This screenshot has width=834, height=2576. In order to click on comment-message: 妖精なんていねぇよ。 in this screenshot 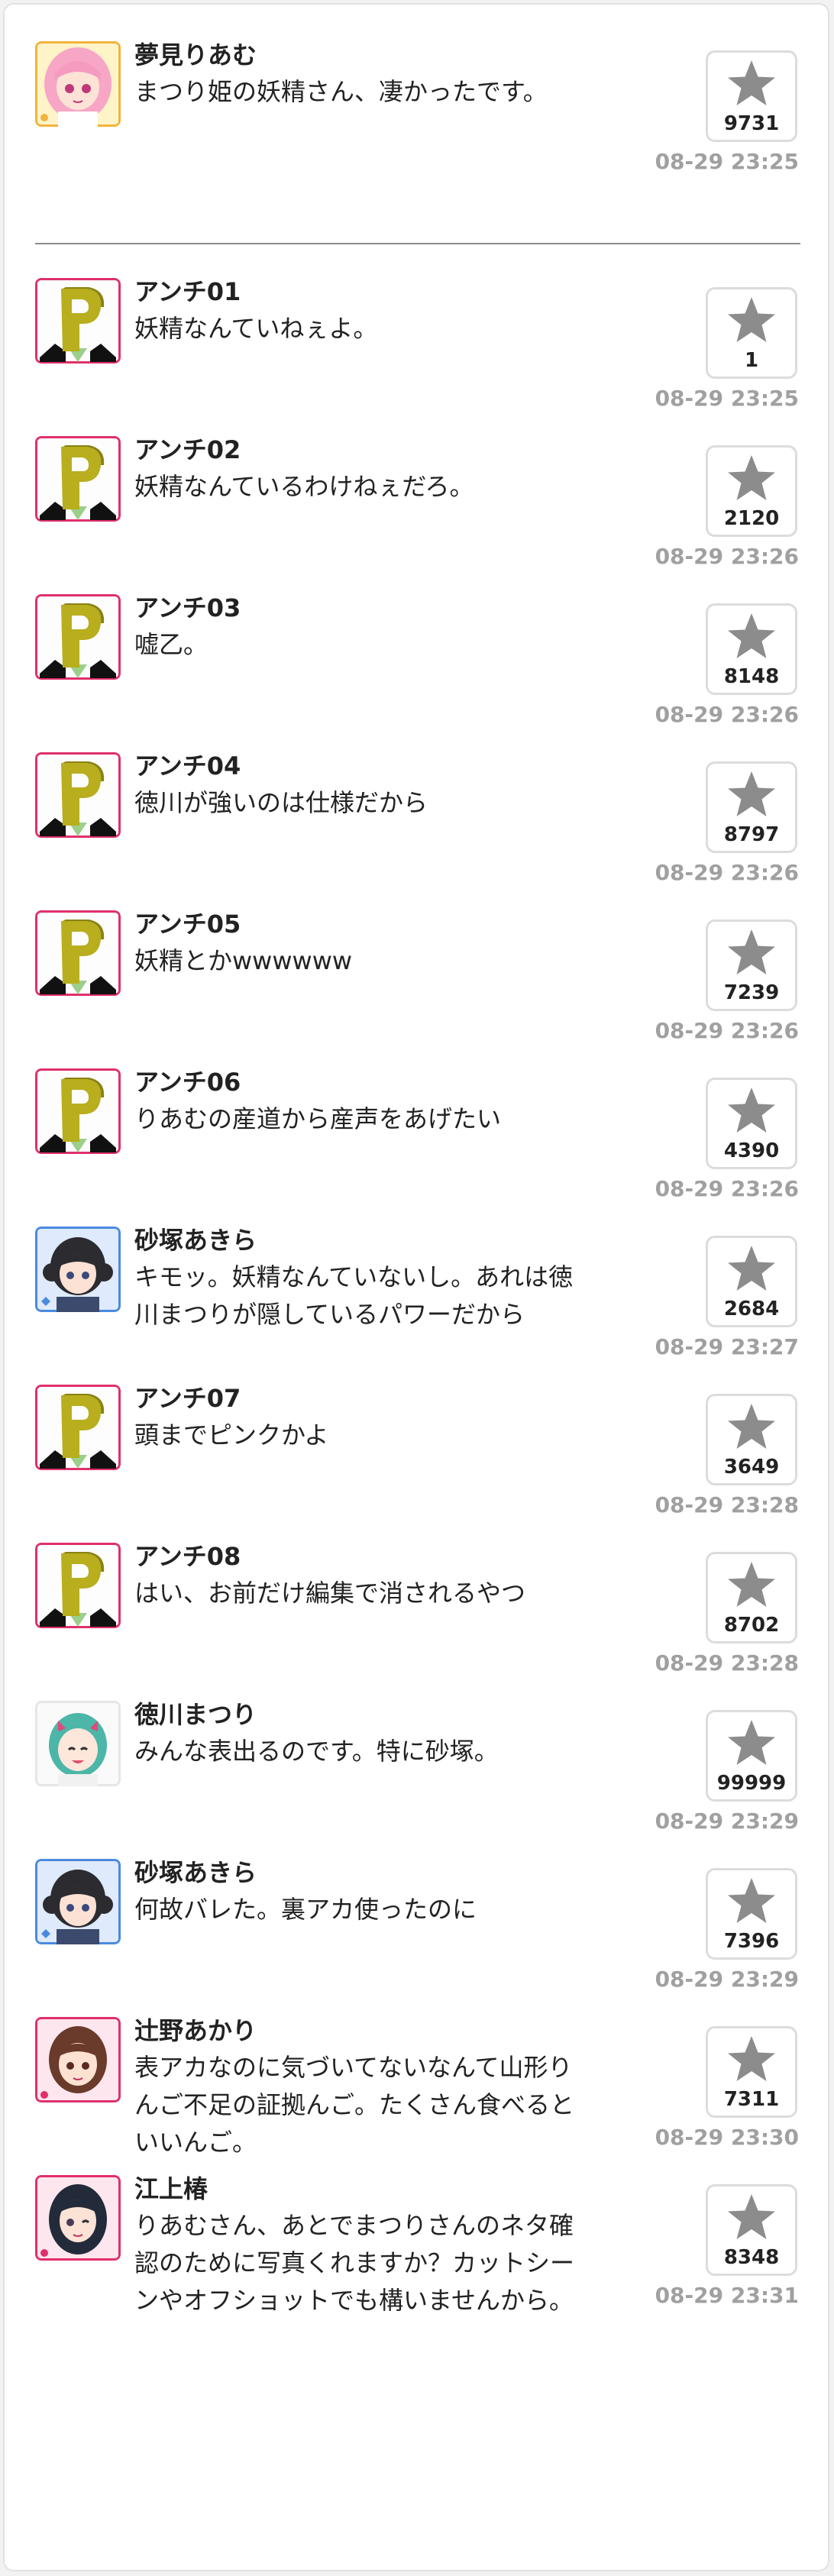, I will do `click(256, 328)`.